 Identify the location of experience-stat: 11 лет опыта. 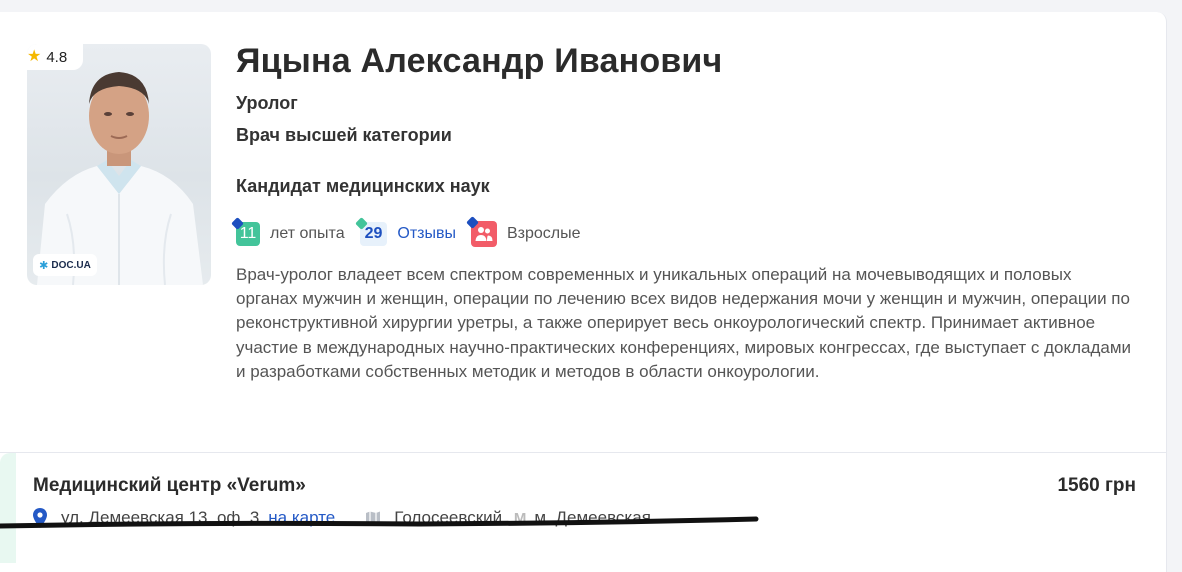
(290, 234).